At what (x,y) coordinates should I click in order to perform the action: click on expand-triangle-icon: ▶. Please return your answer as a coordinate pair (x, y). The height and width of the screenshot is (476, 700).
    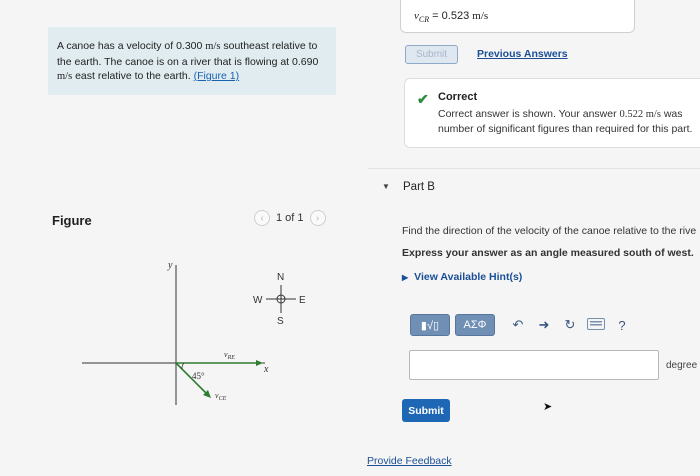
    Looking at the image, I should click on (405, 277).